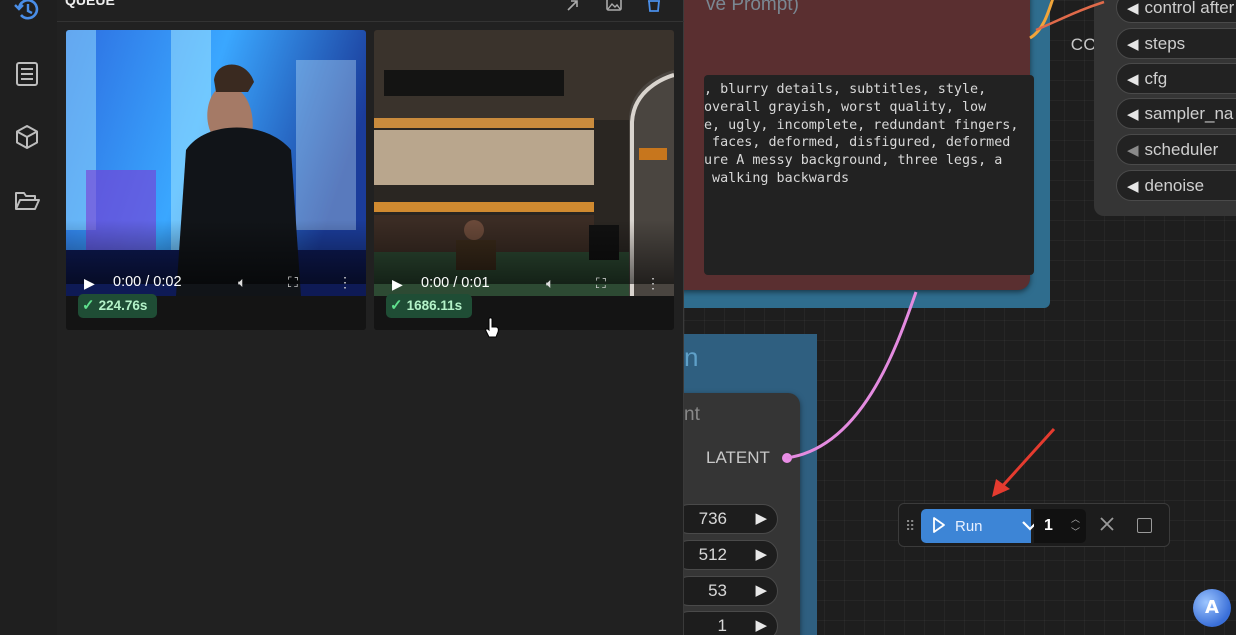 Image resolution: width=1236 pixels, height=635 pixels. I want to click on execution-time-badge: ✓ 224.76s, so click(118, 306).